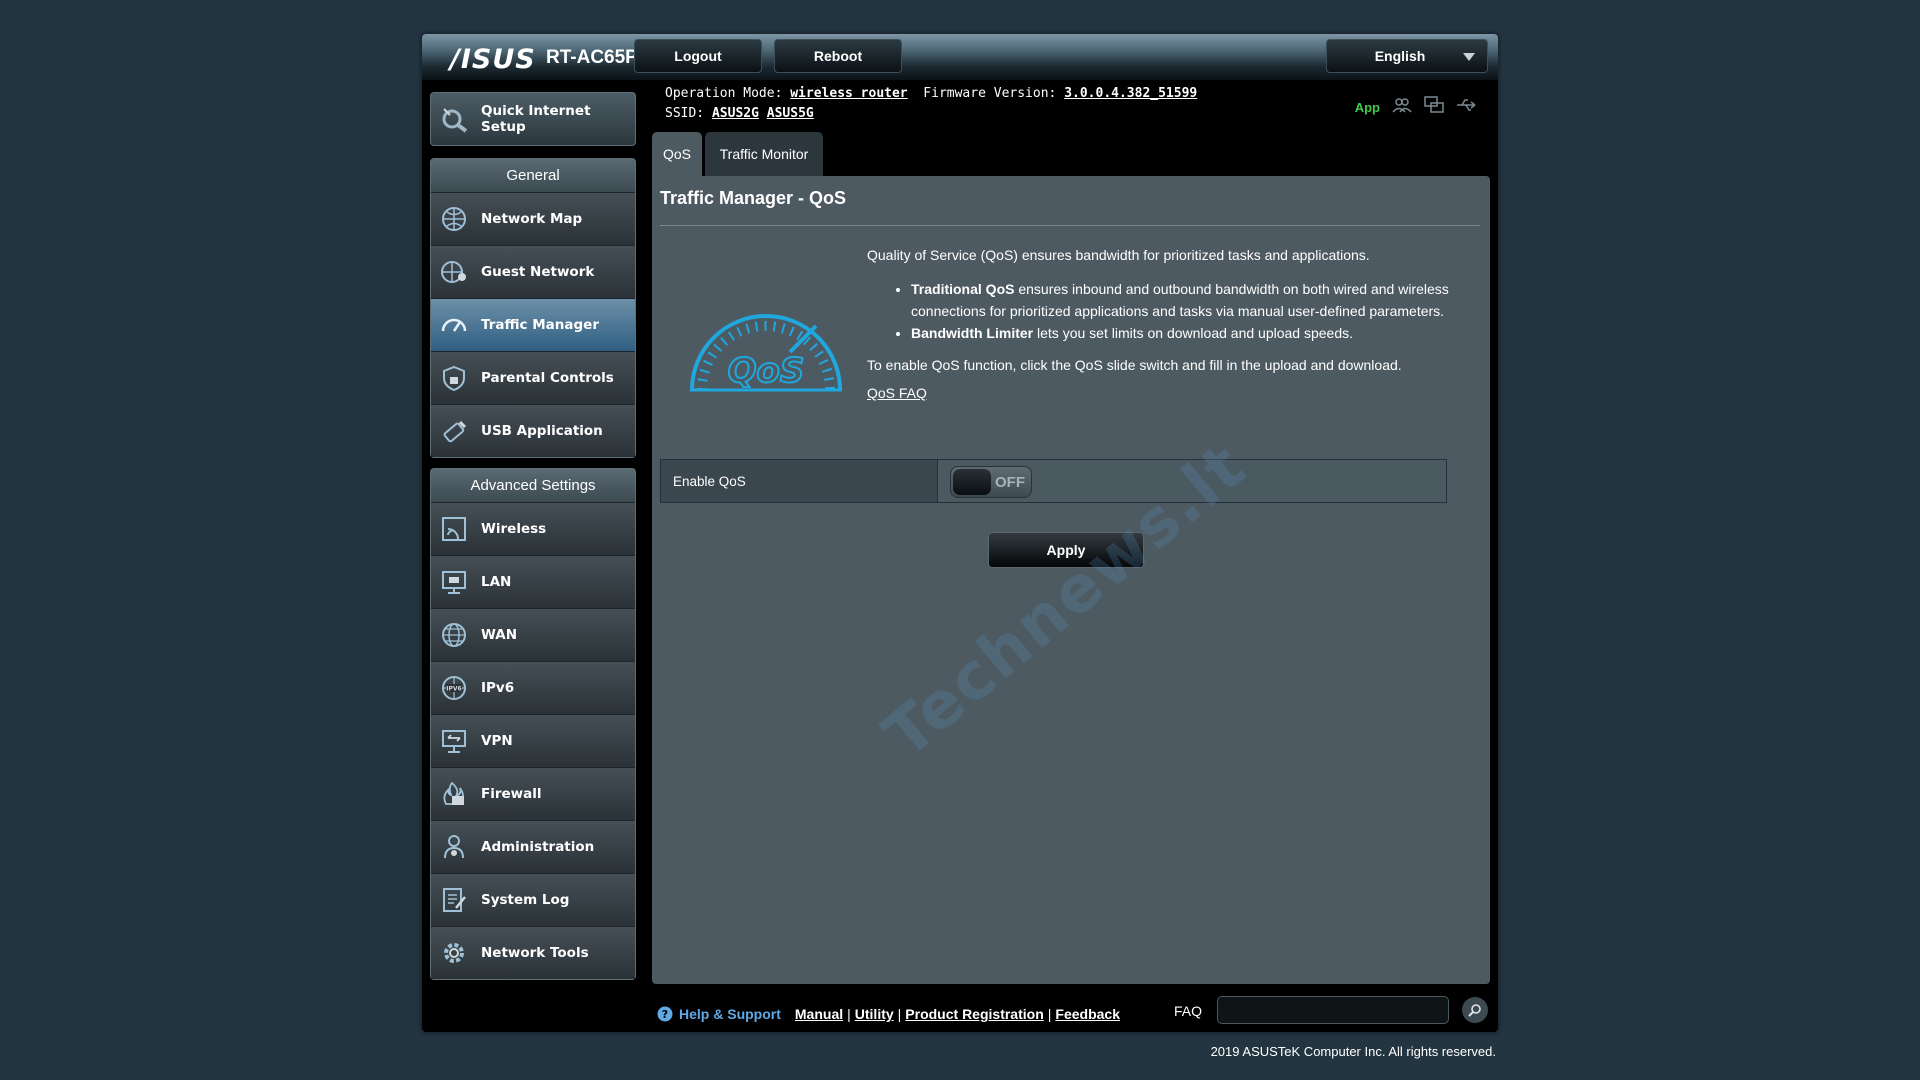 The height and width of the screenshot is (1080, 1920). What do you see at coordinates (533, 740) in the screenshot?
I see `sidebar-item-vpn: VPN` at bounding box center [533, 740].